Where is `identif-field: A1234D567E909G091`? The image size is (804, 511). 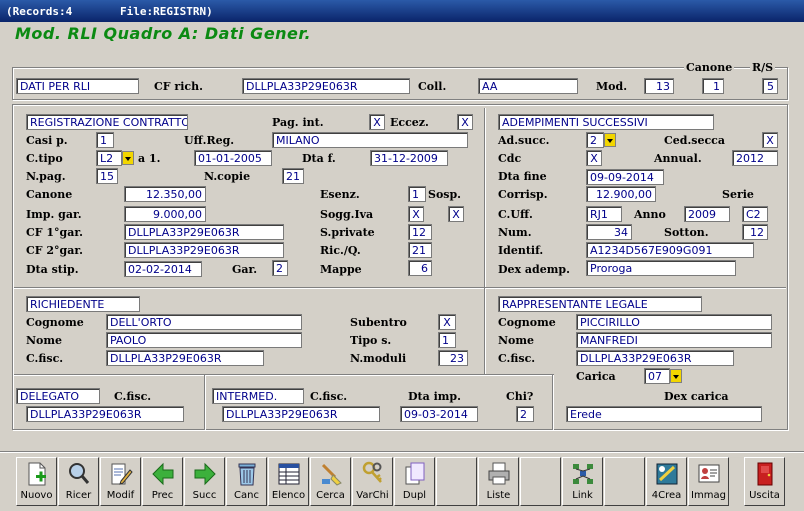
identif-field: A1234D567E909G091 is located at coordinates (670, 250).